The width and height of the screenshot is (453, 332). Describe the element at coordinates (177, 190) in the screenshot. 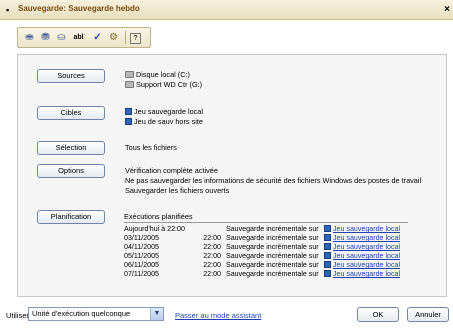

I see `option-line: Sauvegarder les fichiers ouverts` at that location.